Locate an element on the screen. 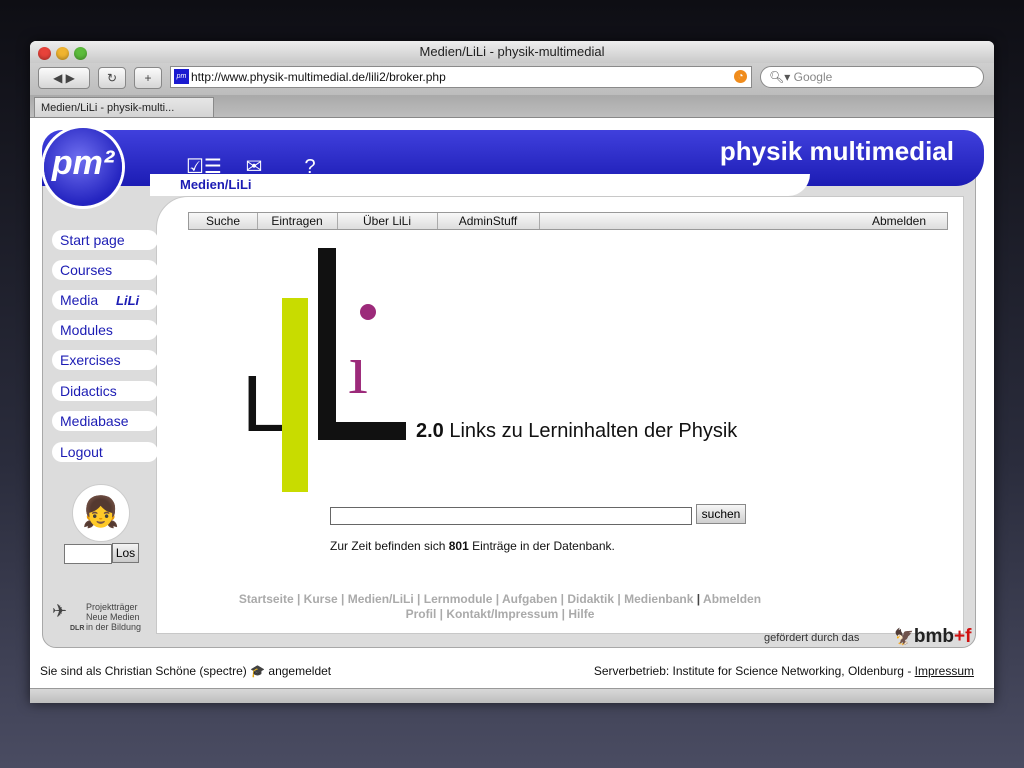 The image size is (1024, 768). footer-link-kontakt: Kontakt/Impressum is located at coordinates (502, 614).